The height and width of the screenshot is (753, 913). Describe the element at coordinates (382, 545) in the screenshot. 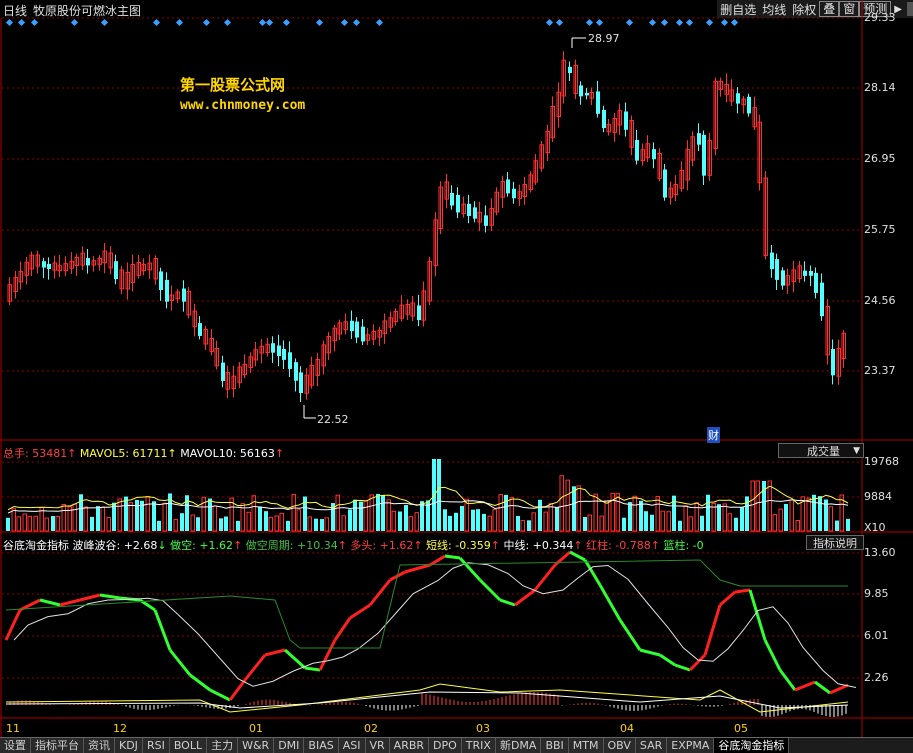

I see `long-value: 多头: +1.62` at that location.